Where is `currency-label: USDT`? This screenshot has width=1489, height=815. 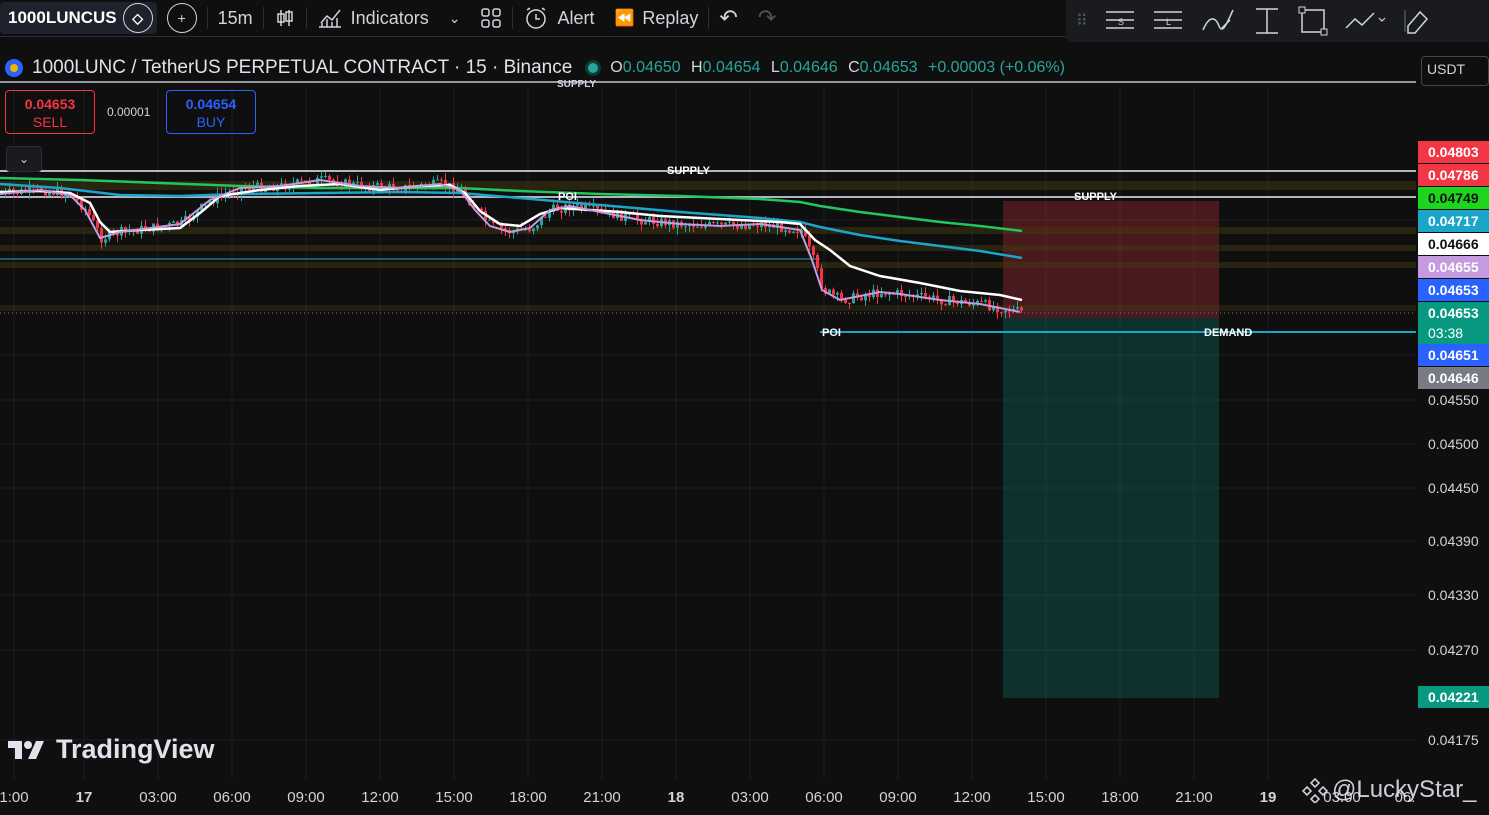 currency-label: USDT is located at coordinates (1446, 69).